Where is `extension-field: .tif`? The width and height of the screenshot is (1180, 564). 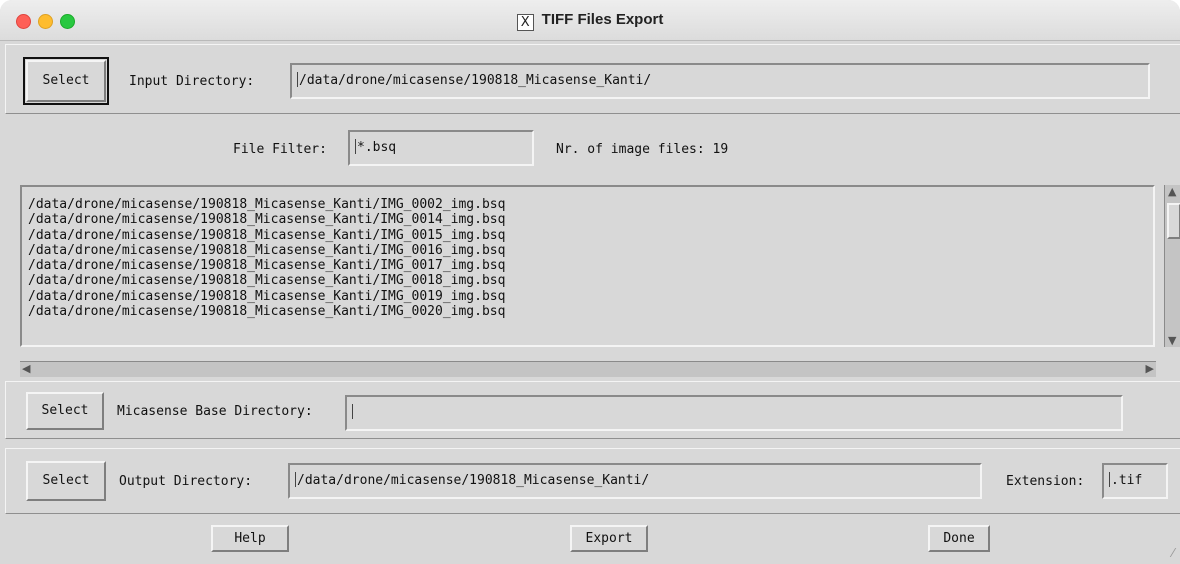 extension-field: .tif is located at coordinates (1135, 481).